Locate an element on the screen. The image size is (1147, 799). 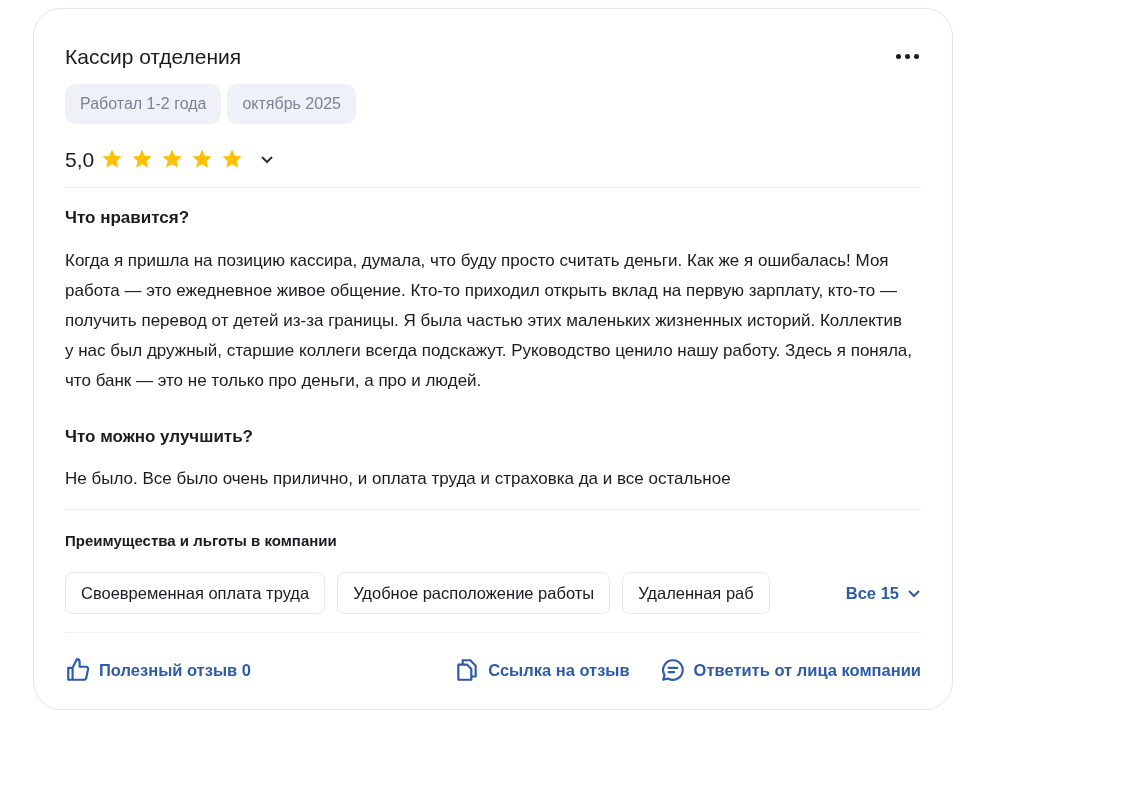
show-all-button: Все 15 is located at coordinates (883, 593).